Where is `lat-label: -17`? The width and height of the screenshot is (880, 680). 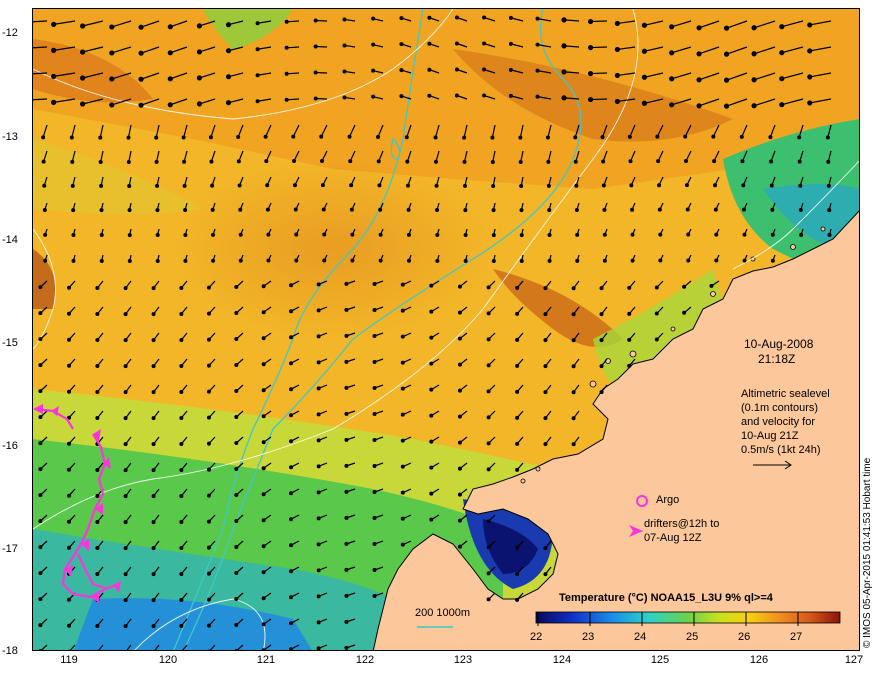
lat-label: -17 is located at coordinates (10, 549).